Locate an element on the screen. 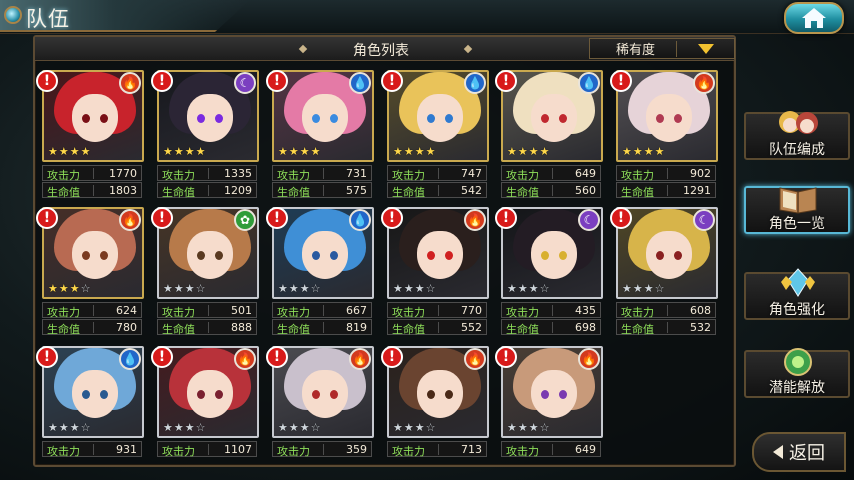 The width and height of the screenshot is (854, 480). back-button: 返回 is located at coordinates (799, 452).